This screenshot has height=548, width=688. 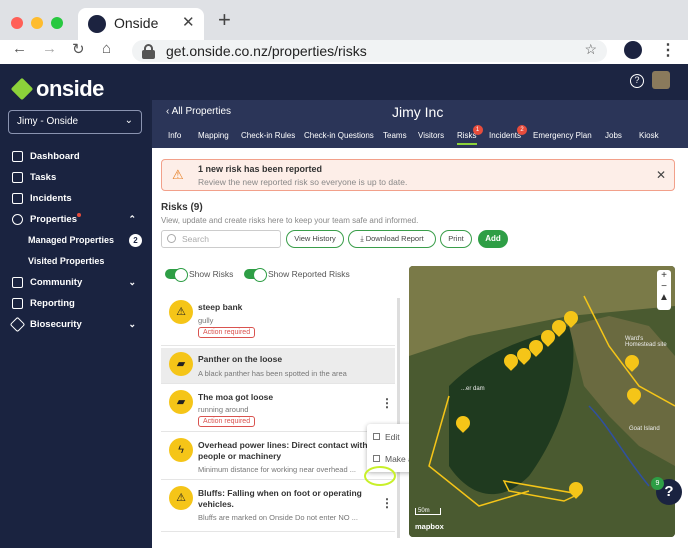 What do you see at coordinates (174, 135) in the screenshot?
I see `tab-info: Info` at bounding box center [174, 135].